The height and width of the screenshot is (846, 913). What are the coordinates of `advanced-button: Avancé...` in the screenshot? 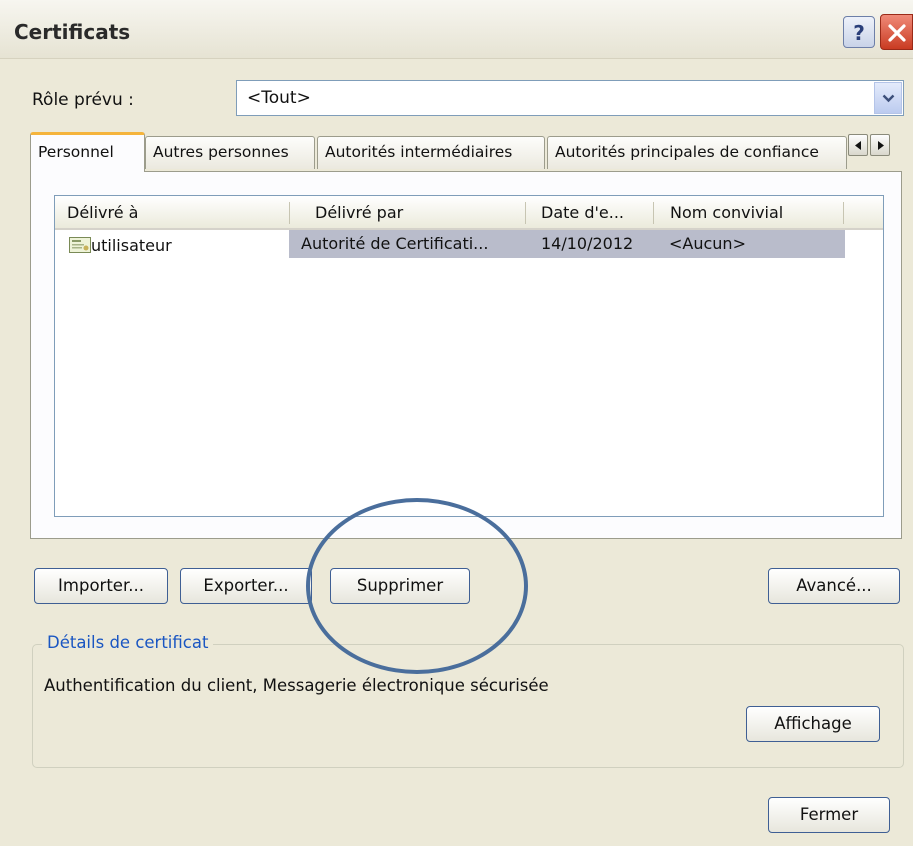 It's located at (834, 586).